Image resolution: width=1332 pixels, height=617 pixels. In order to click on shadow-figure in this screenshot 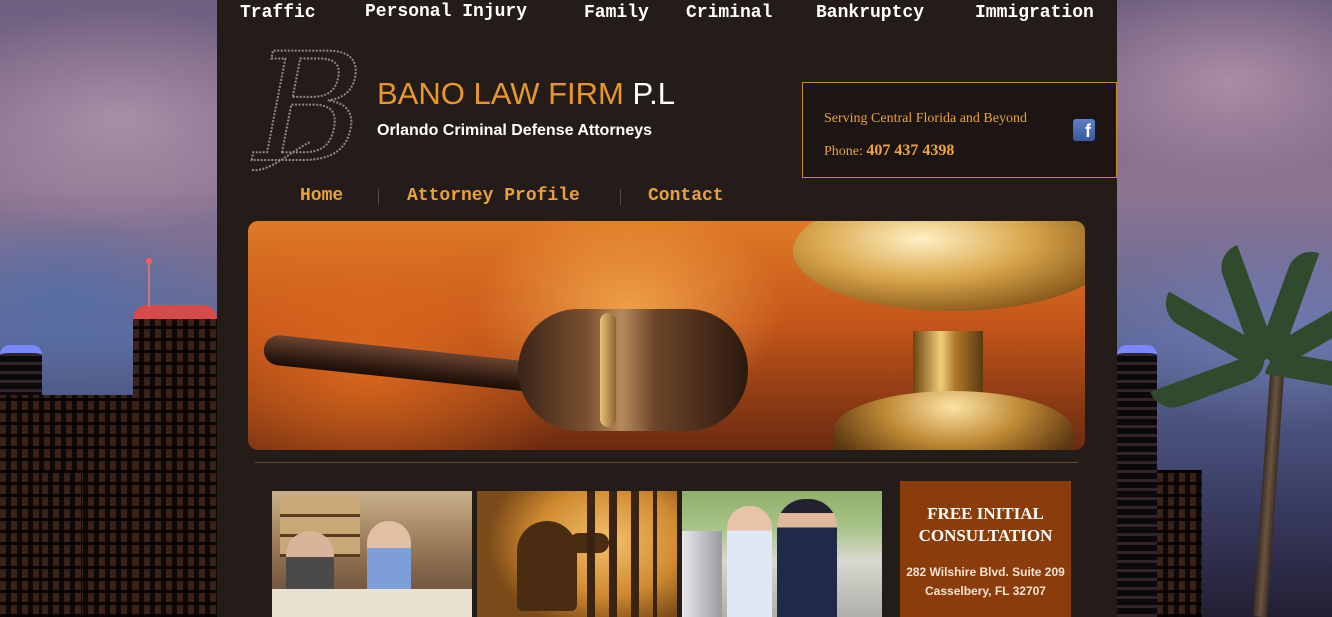, I will do `click(547, 566)`.